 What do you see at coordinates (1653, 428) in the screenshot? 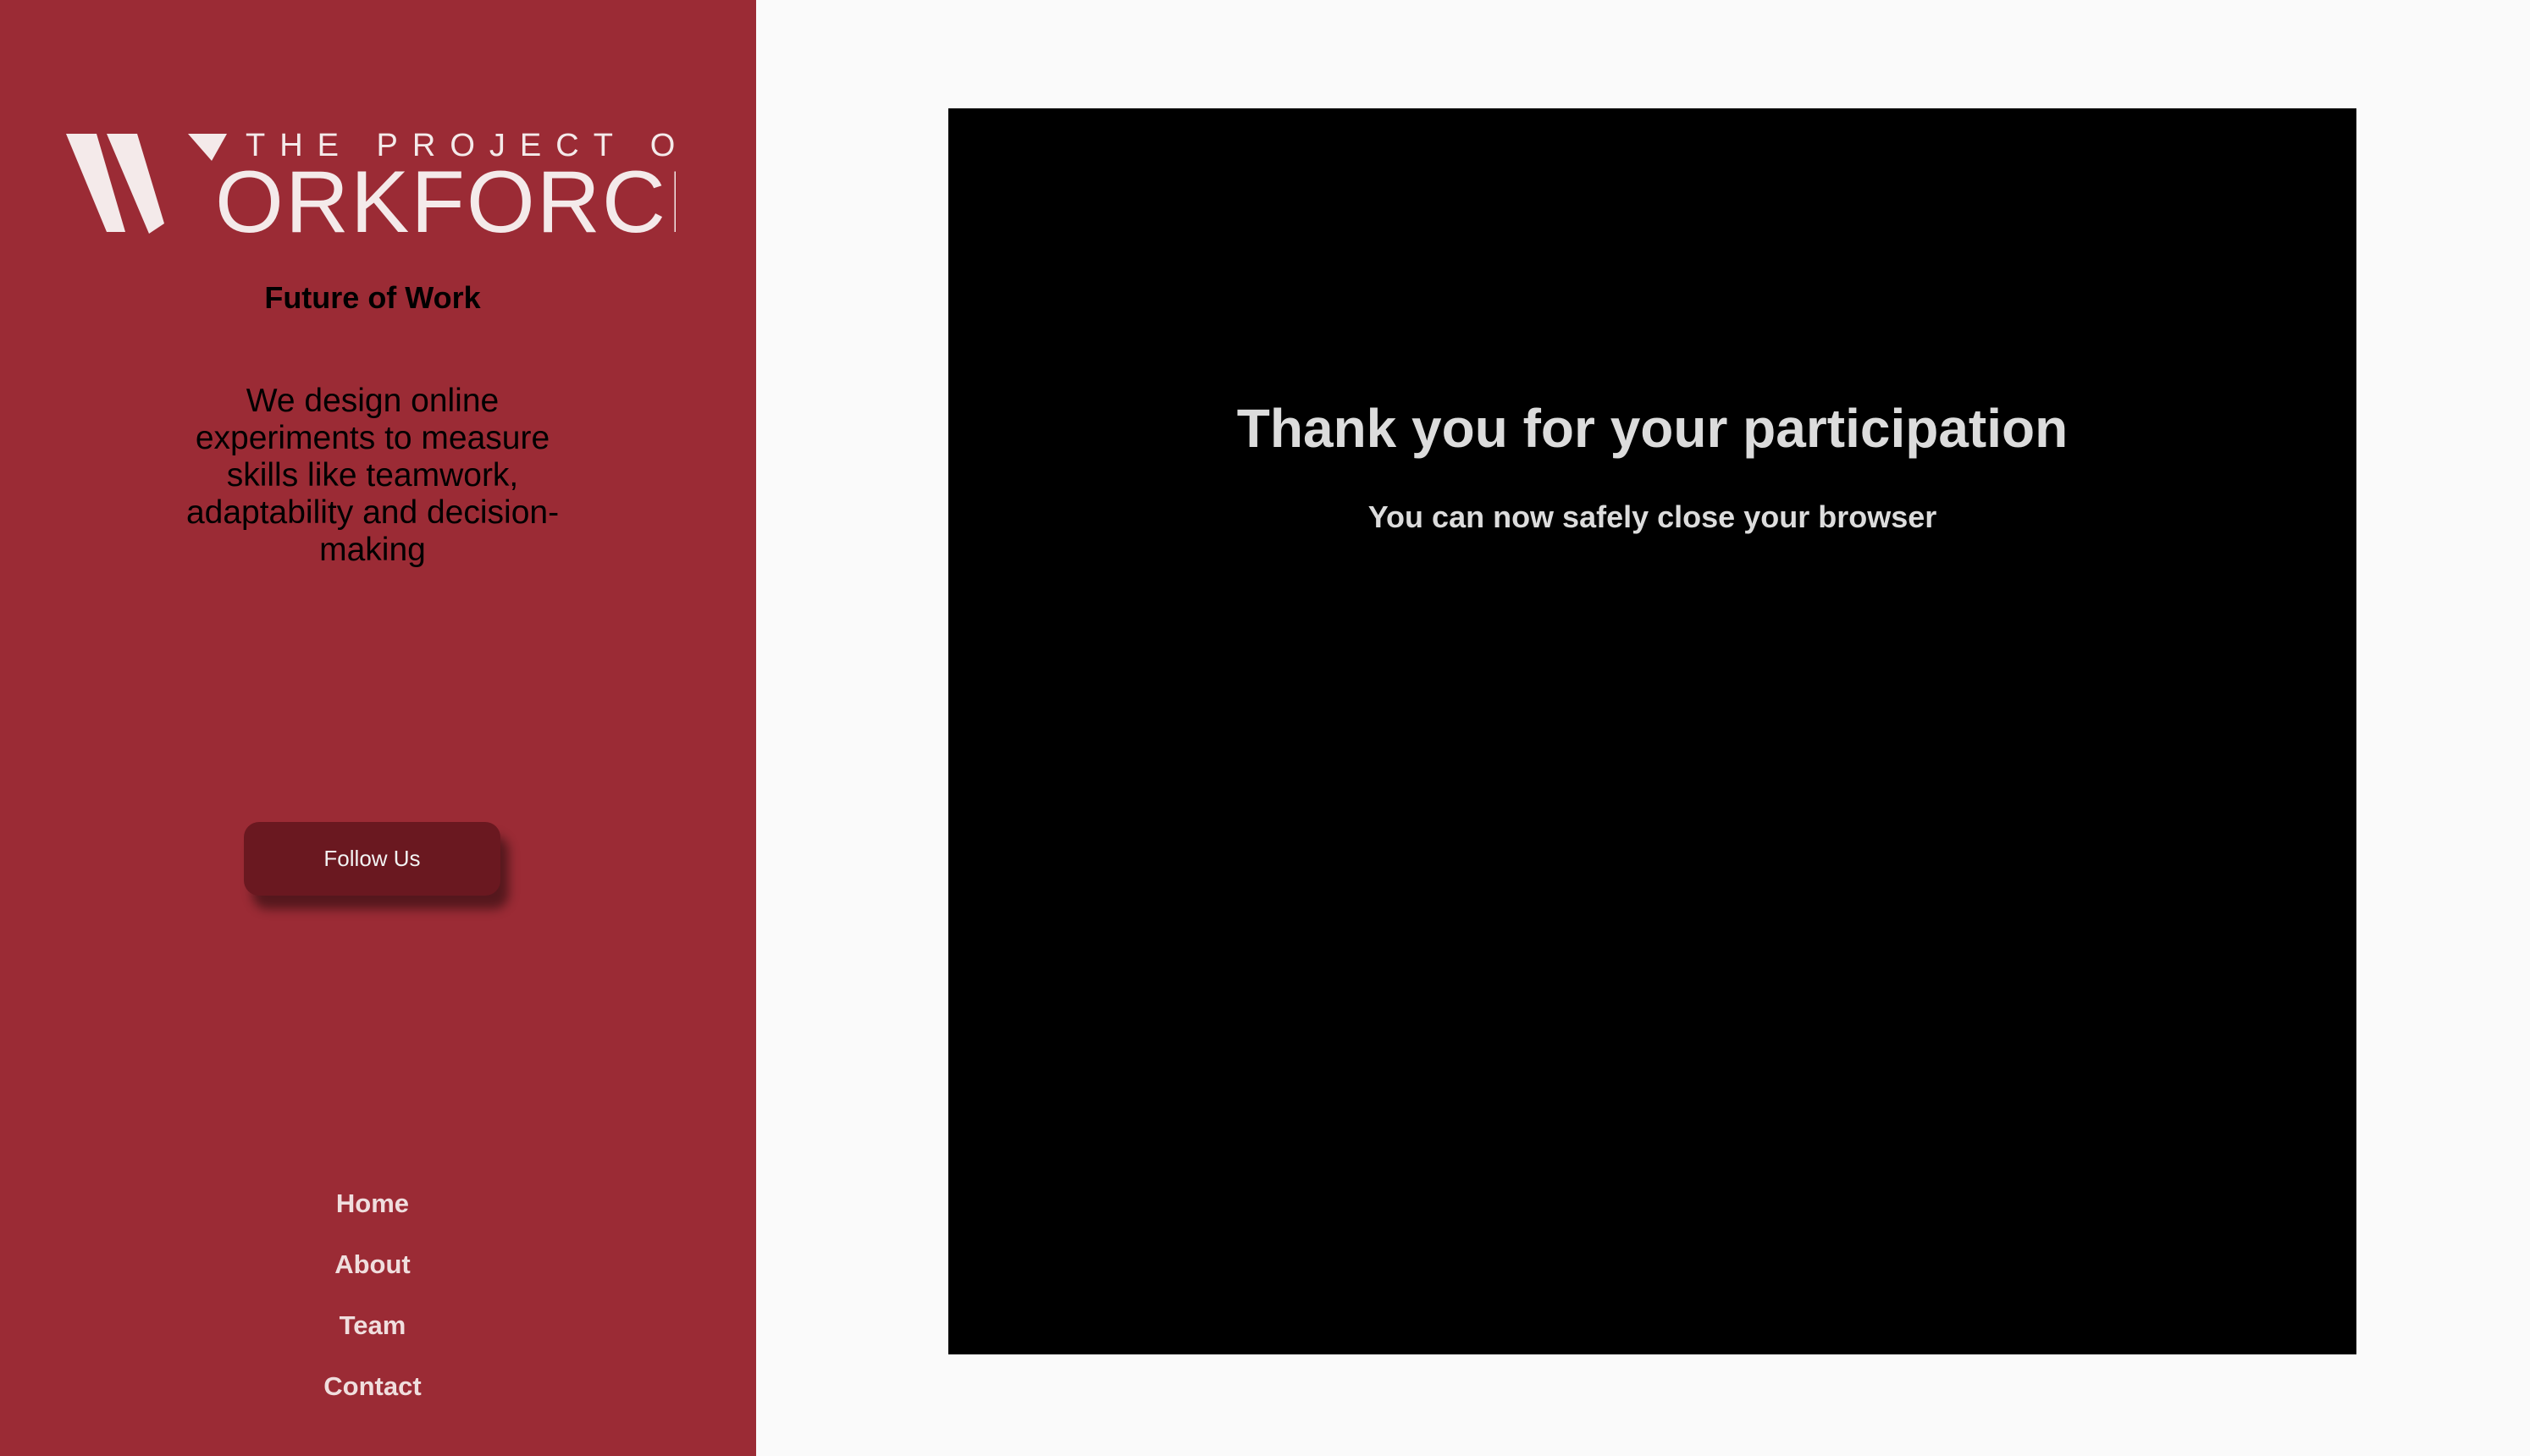
I see `thank-you-title: Thank you for your participation` at bounding box center [1653, 428].